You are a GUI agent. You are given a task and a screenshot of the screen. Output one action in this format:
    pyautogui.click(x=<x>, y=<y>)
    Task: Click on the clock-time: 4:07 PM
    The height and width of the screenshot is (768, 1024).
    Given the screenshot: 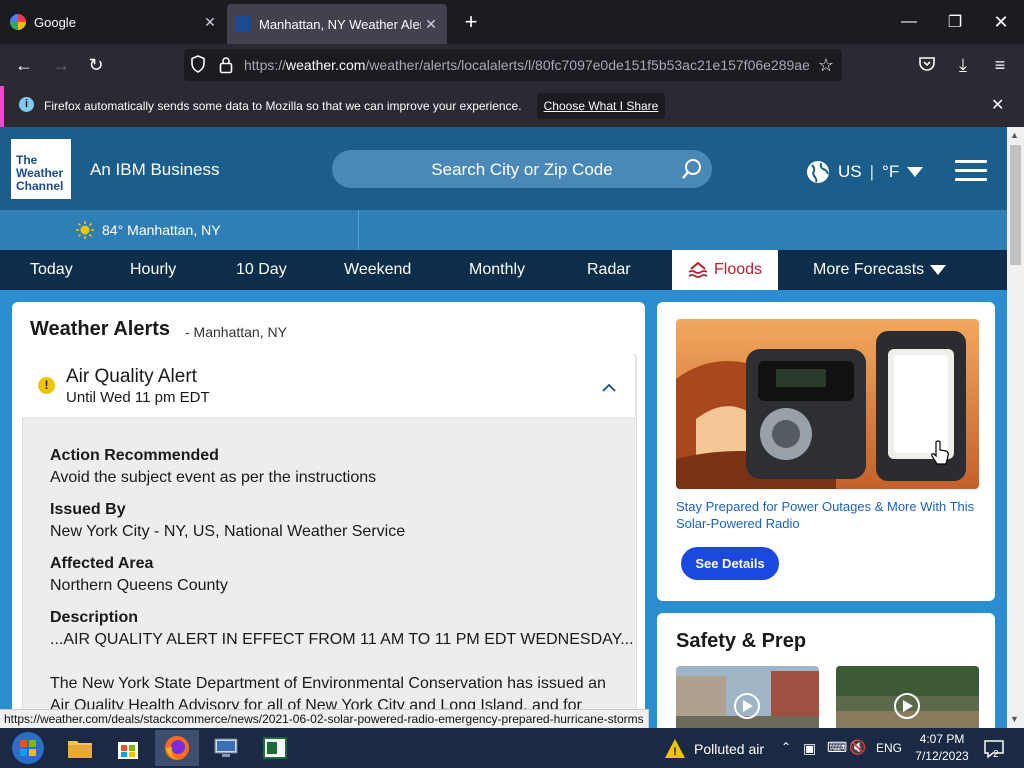 What is the action you would take?
    pyautogui.click(x=942, y=739)
    